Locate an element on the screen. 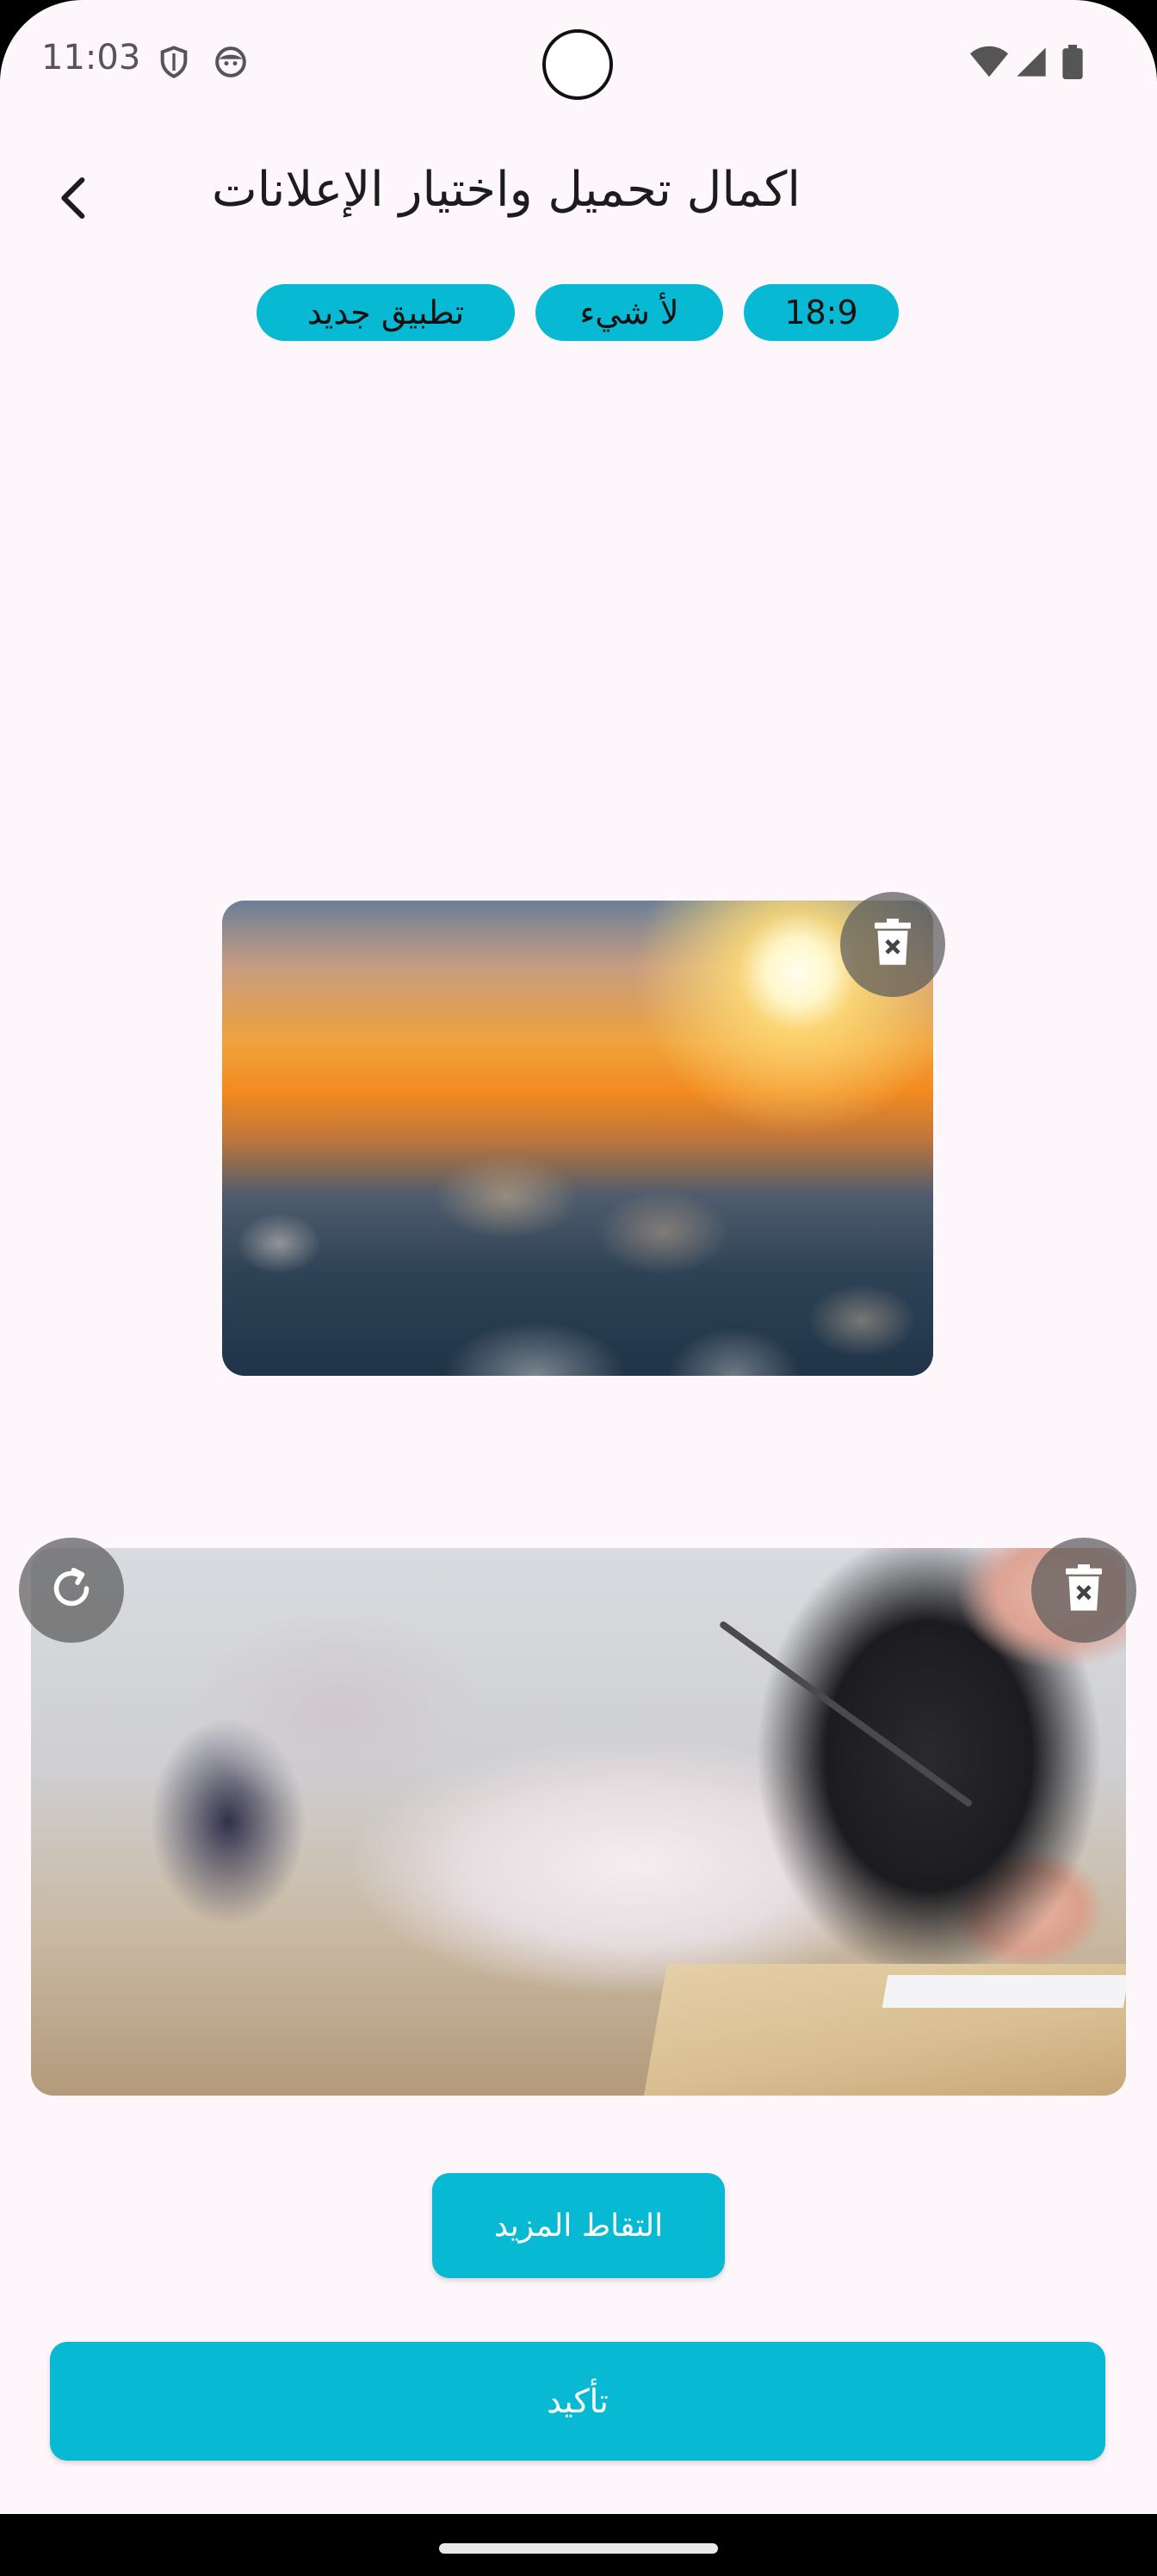  chip-nothing: لأ شيء is located at coordinates (629, 312).